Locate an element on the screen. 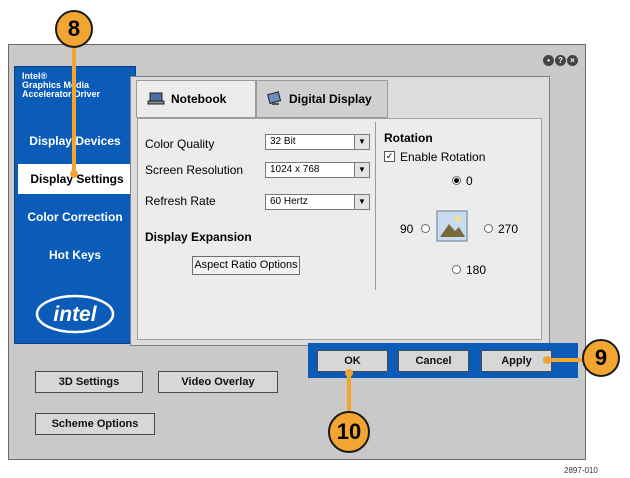 Image resolution: width=630 pixels, height=478 pixels. window-controls: •? × is located at coordinates (560, 59).